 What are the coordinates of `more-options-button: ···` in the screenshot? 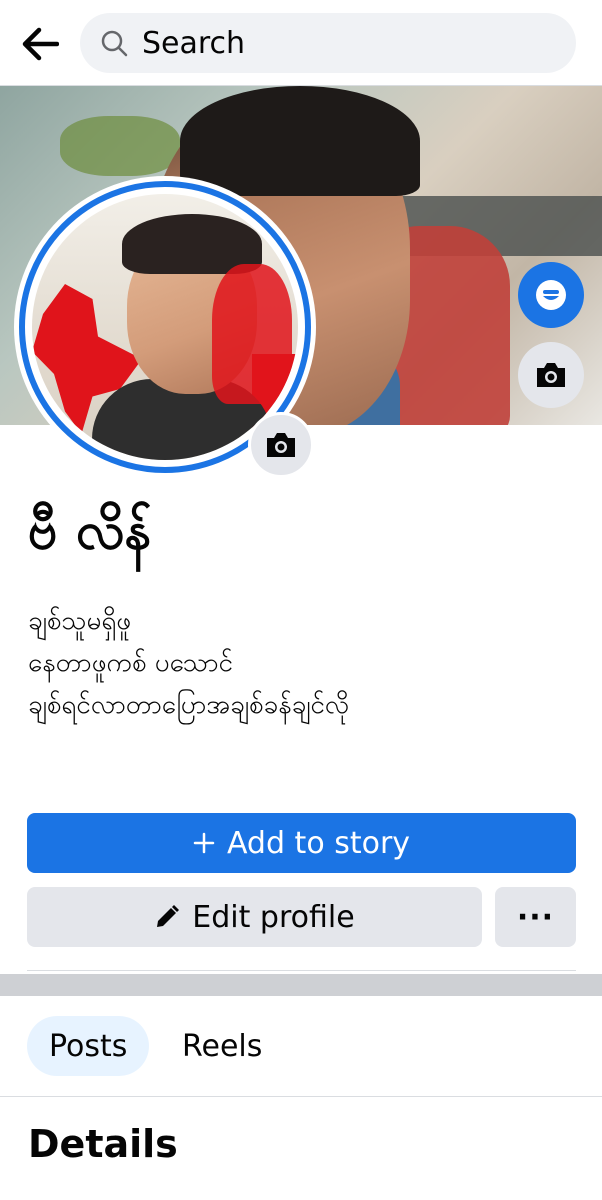 It's located at (535, 917).